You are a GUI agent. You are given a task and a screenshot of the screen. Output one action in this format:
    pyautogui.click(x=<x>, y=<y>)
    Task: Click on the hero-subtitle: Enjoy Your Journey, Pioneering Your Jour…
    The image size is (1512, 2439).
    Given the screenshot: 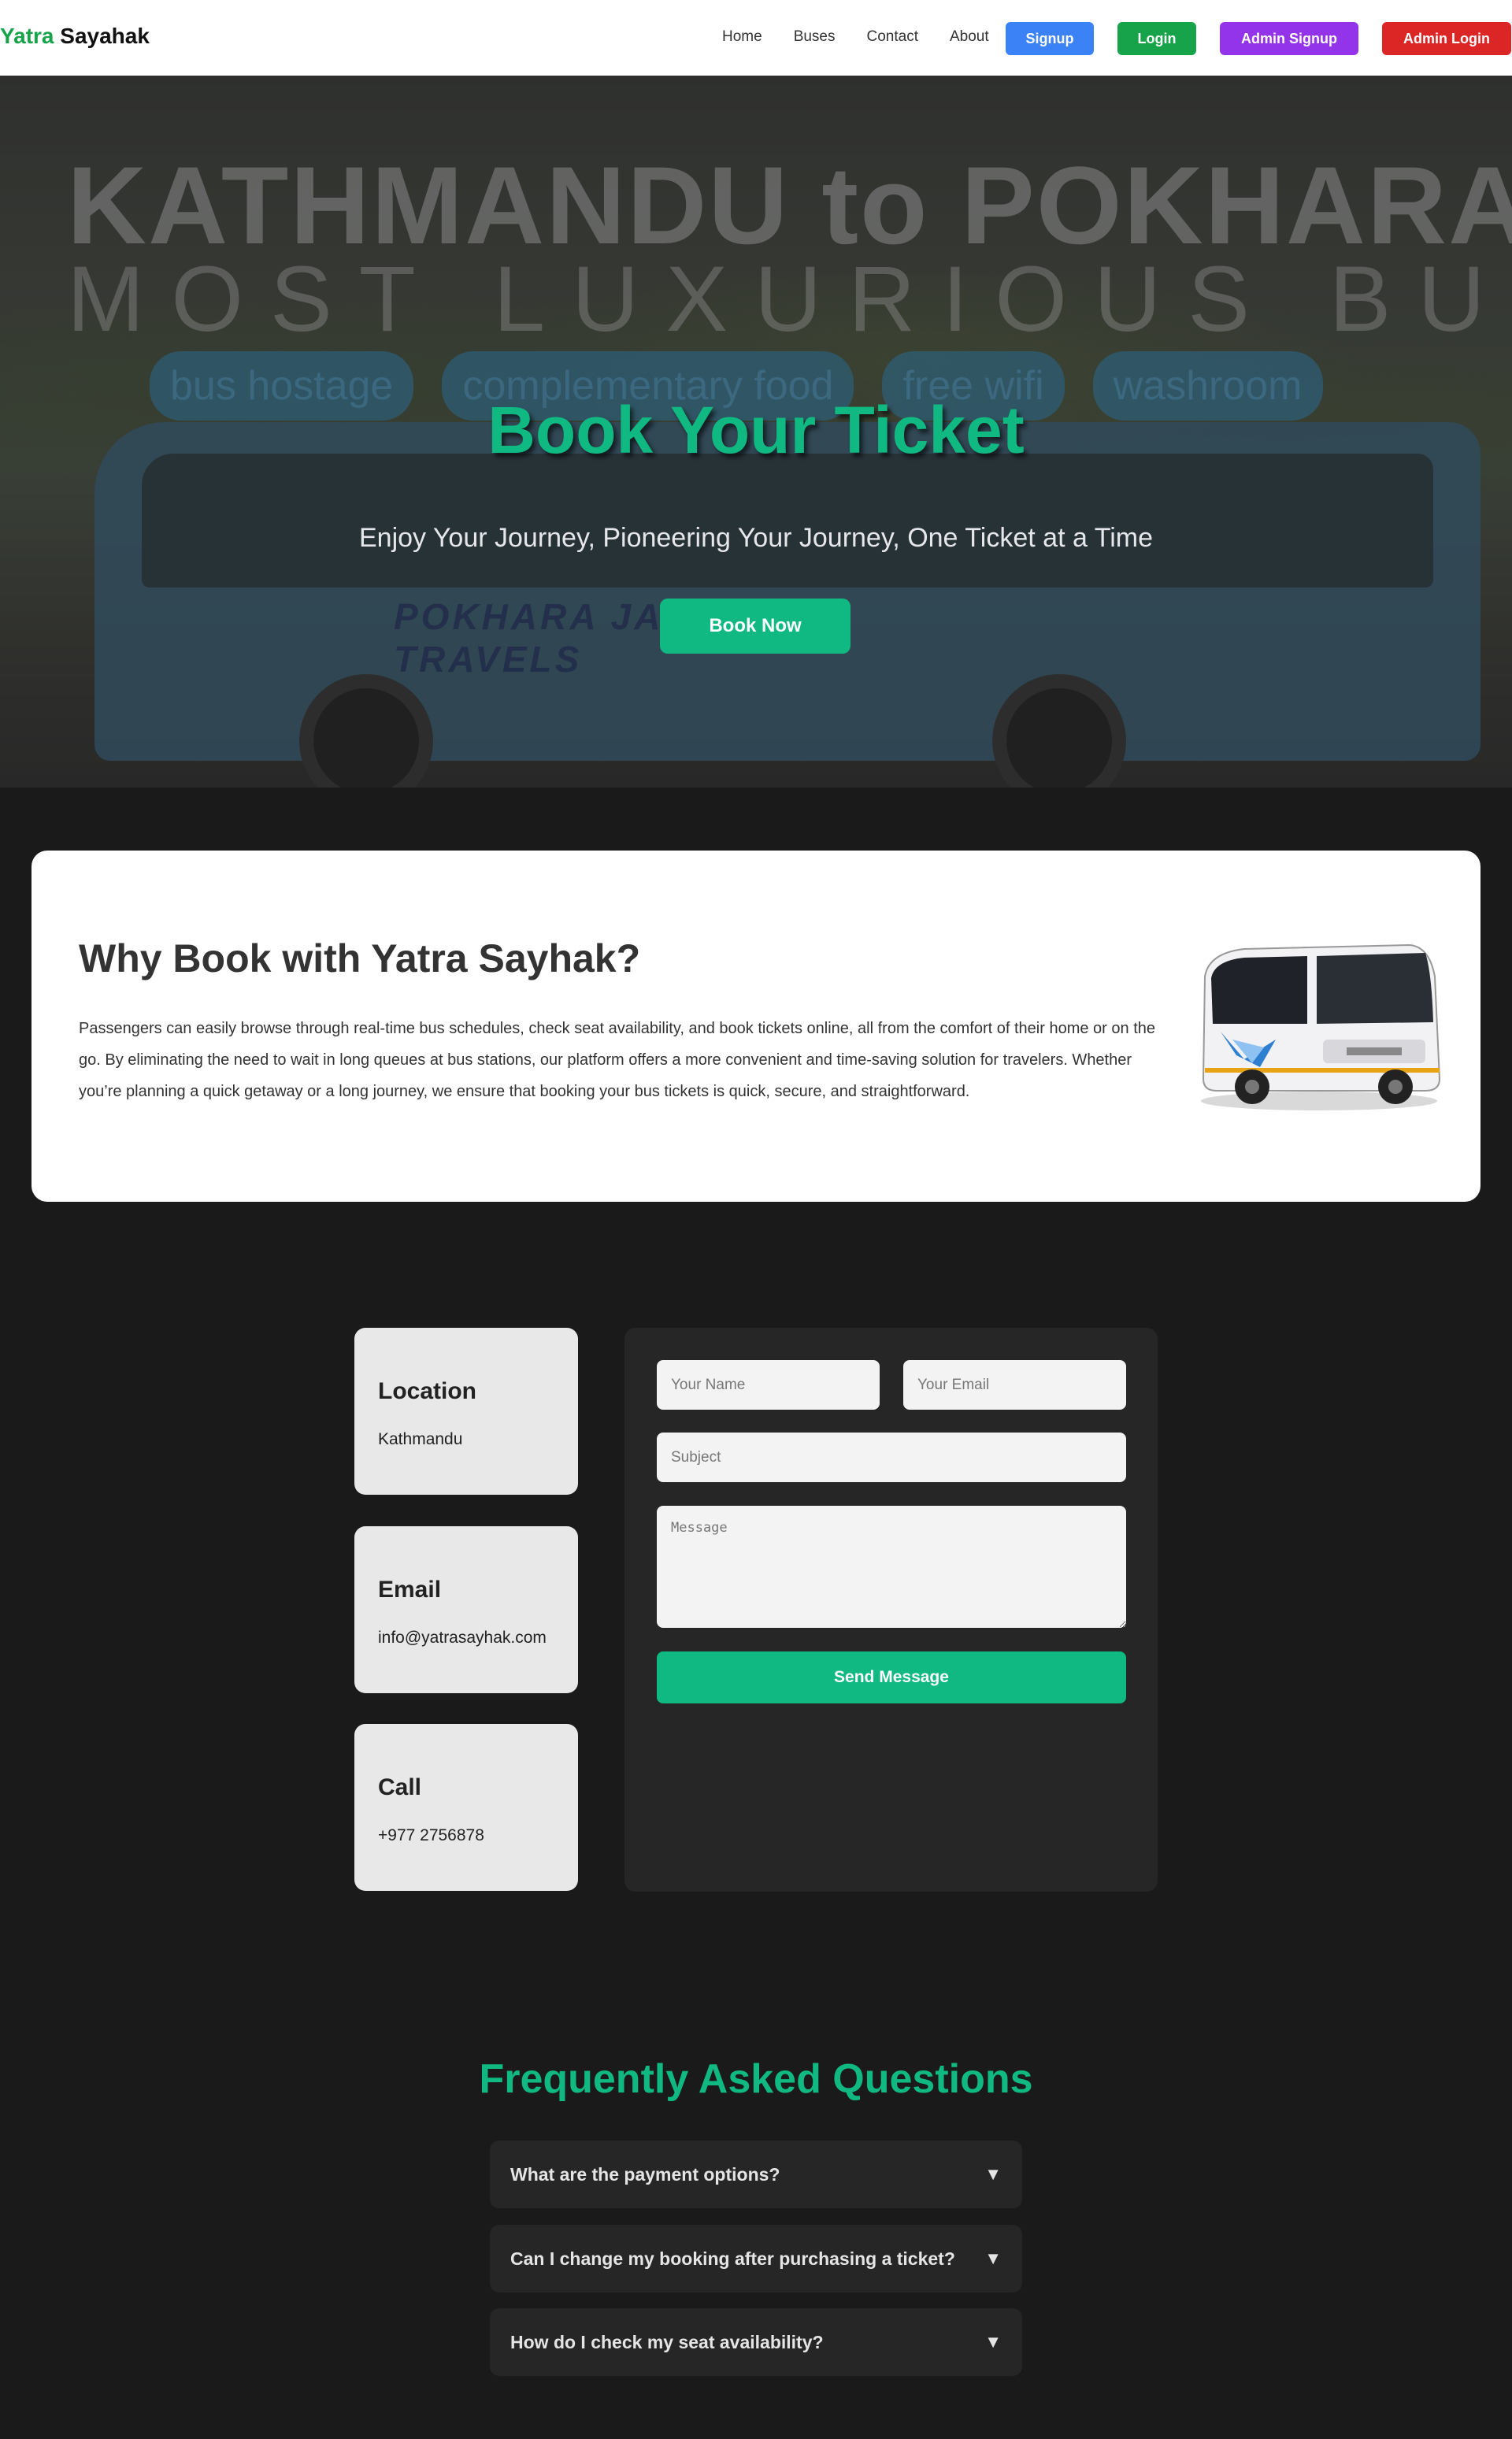 What is the action you would take?
    pyautogui.click(x=755, y=538)
    